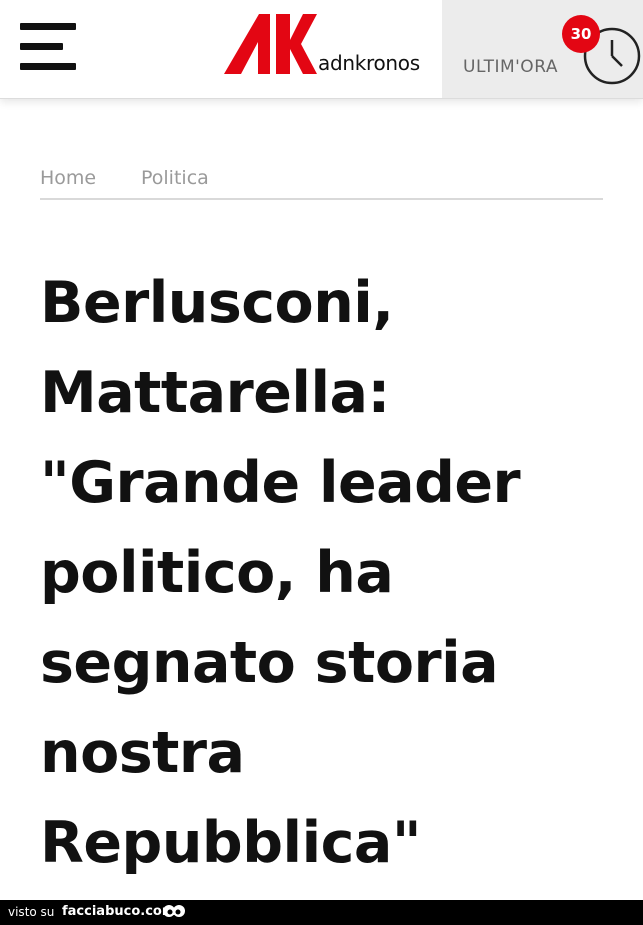 Image resolution: width=643 pixels, height=925 pixels. Describe the element at coordinates (31, 912) in the screenshot. I see `footer-visto-su: visto su` at that location.